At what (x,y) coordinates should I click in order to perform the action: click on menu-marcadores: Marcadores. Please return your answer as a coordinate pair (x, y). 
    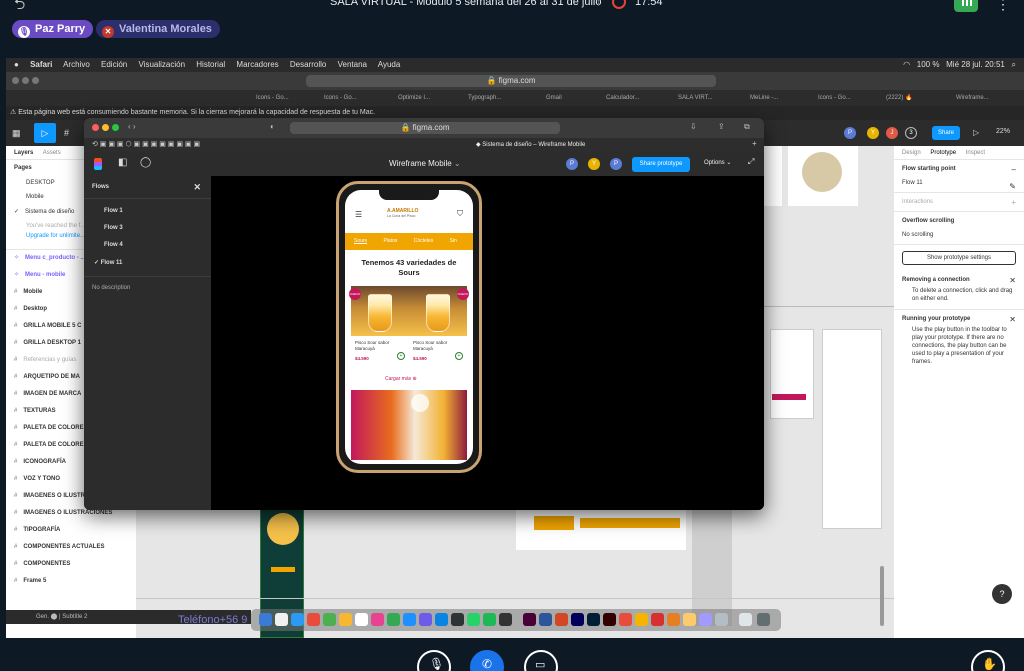
    Looking at the image, I should click on (257, 64).